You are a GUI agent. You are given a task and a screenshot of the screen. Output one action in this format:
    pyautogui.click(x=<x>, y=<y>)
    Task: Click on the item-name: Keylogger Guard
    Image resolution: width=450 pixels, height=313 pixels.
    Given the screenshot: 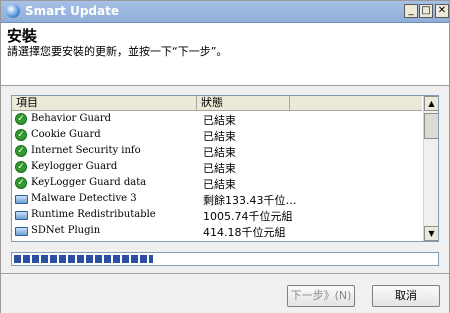 What is the action you would take?
    pyautogui.click(x=74, y=166)
    